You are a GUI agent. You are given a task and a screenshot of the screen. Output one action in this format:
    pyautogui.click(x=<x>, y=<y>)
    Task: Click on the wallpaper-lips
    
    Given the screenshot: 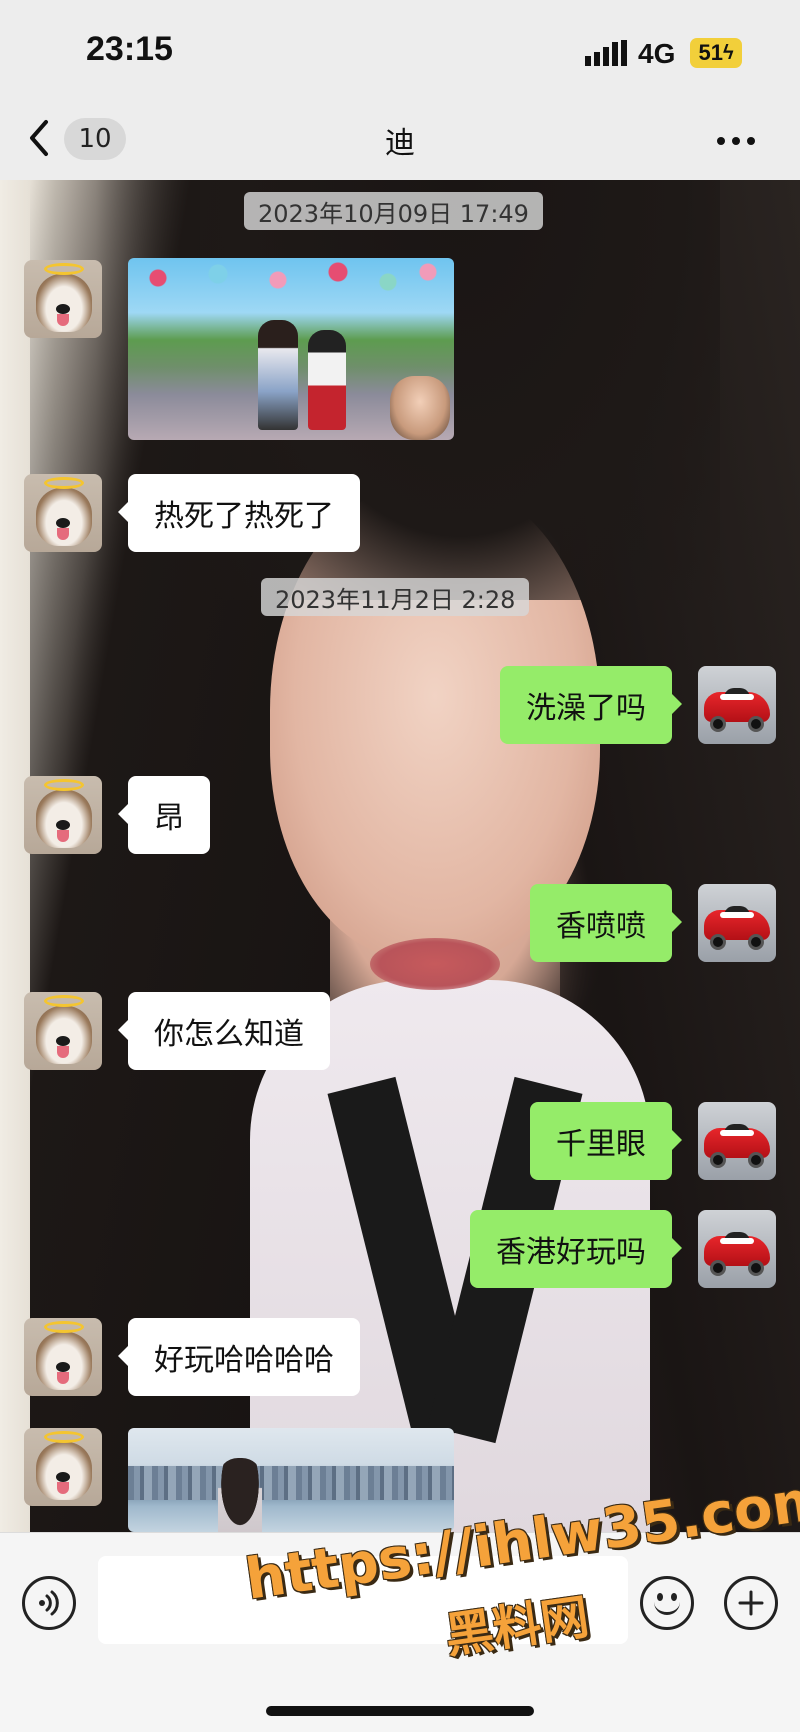 What is the action you would take?
    pyautogui.click(x=435, y=964)
    